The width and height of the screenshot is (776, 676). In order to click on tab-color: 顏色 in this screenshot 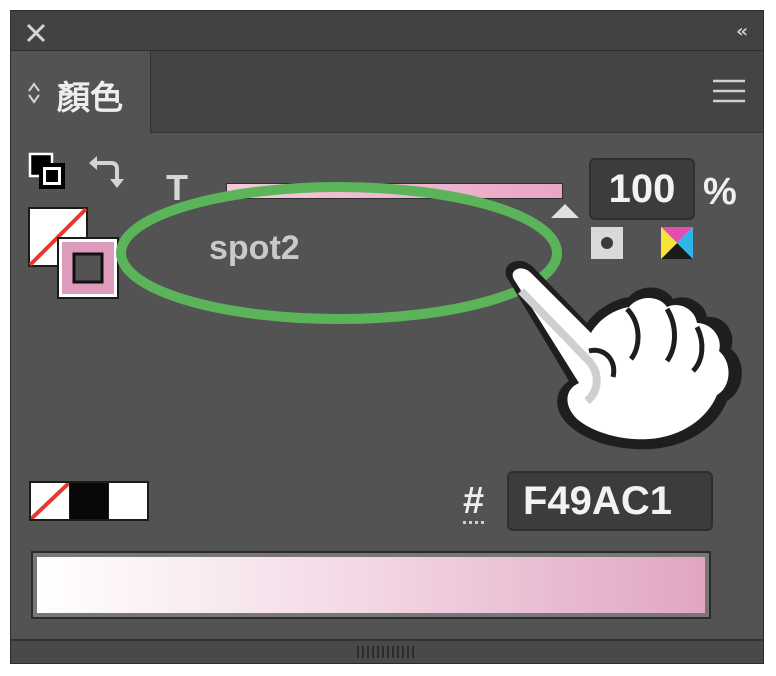, I will do `click(81, 92)`.